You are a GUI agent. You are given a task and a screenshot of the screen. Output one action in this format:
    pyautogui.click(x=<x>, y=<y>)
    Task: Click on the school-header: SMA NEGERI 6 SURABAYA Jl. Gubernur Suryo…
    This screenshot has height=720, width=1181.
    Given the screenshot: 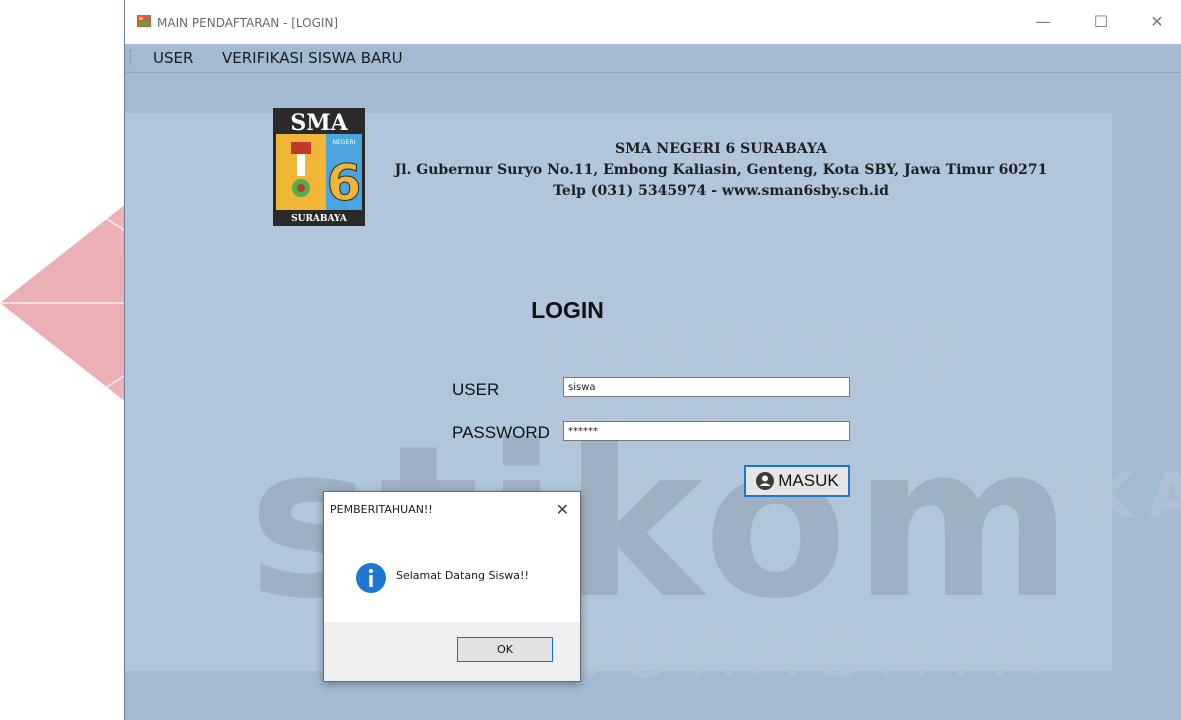 What is the action you would take?
    pyautogui.click(x=721, y=170)
    